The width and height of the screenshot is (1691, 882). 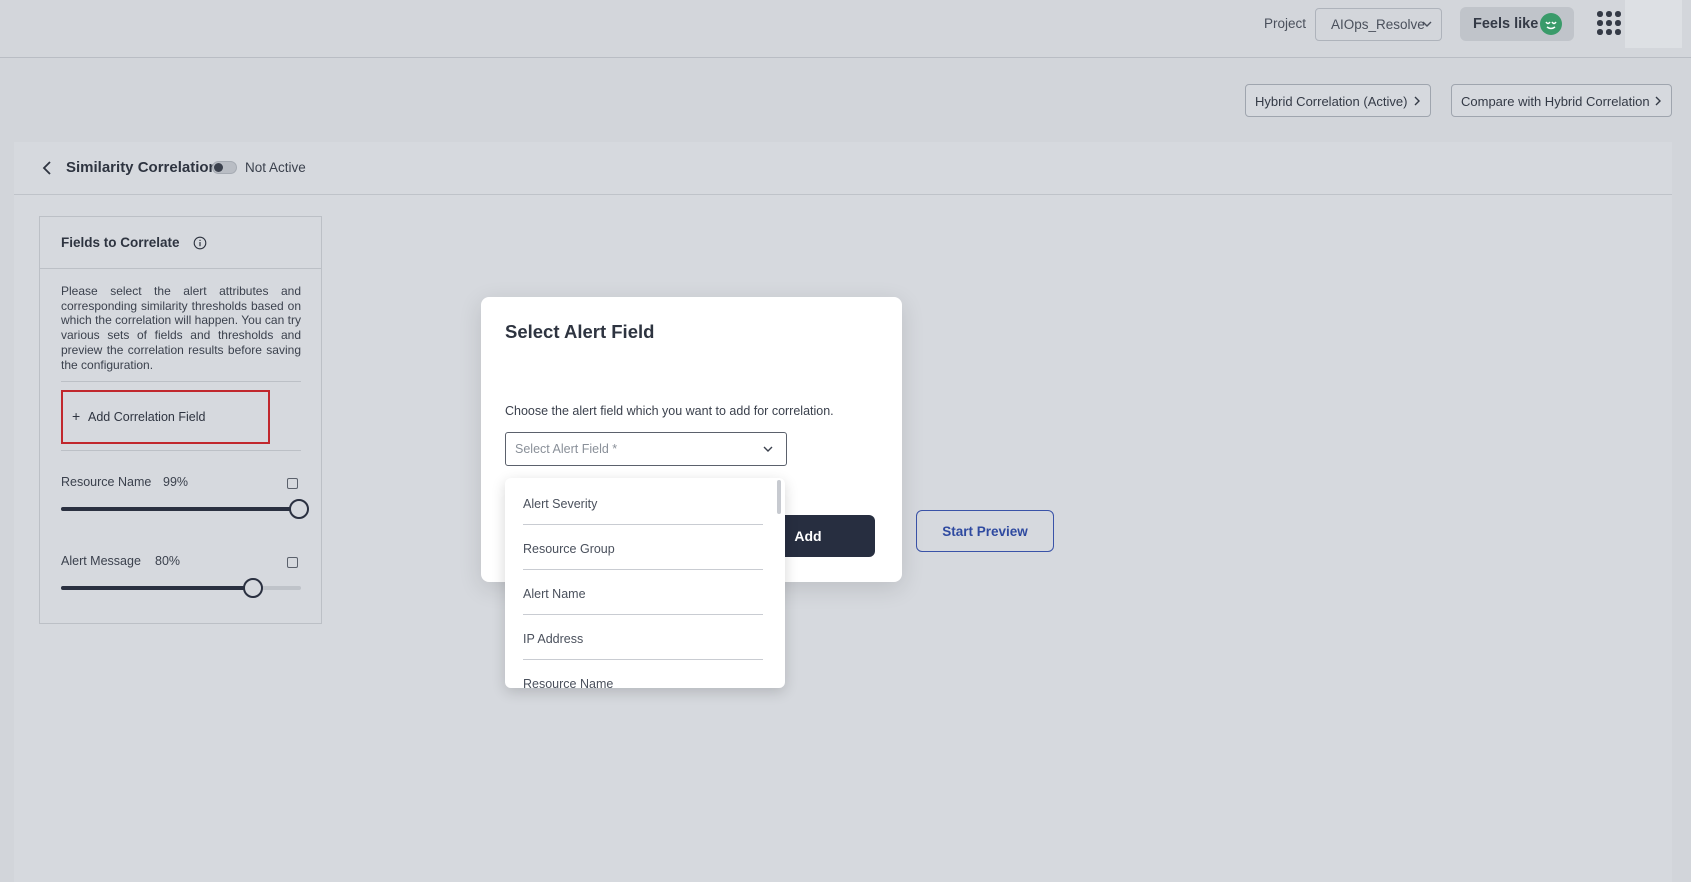 I want to click on dropdown-option: Alert Name, so click(x=643, y=592).